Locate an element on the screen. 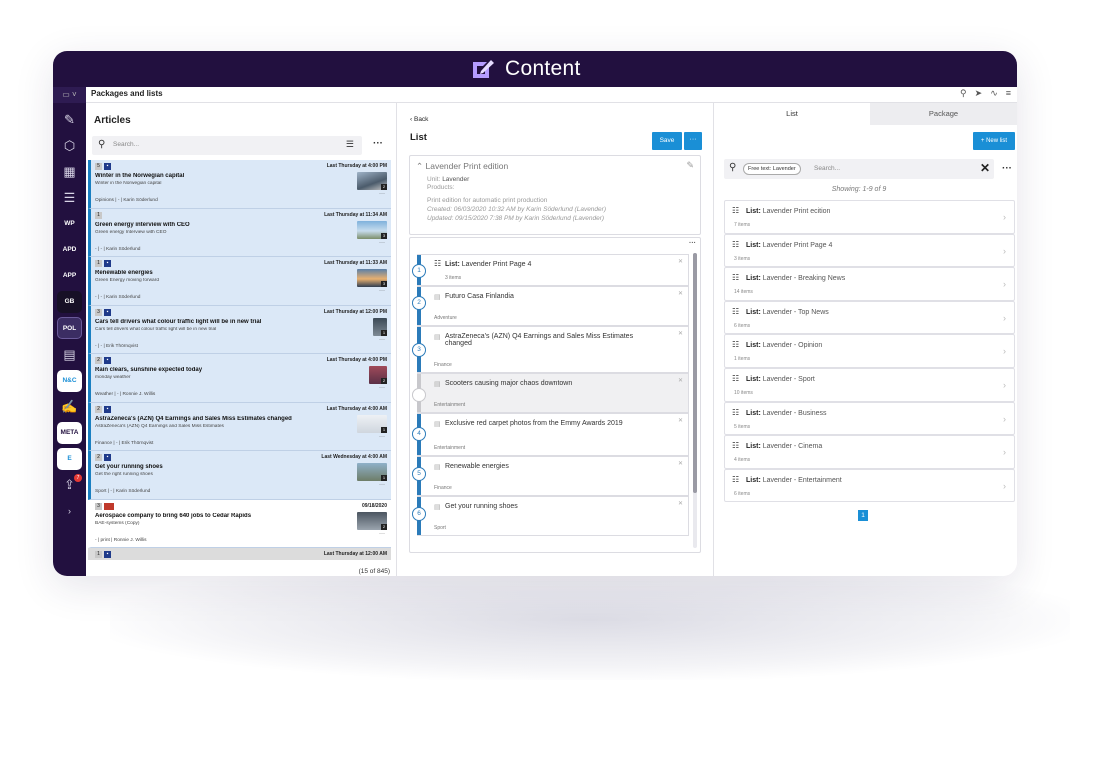  article-thumbnail: 1 is located at coordinates (372, 472).